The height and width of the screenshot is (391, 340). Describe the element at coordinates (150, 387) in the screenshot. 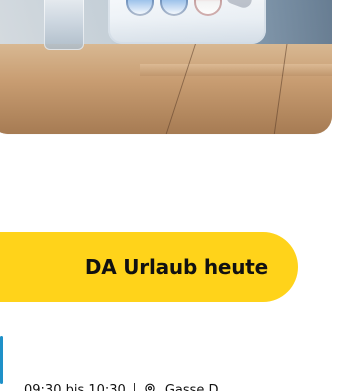

I see `map-pin-icon` at that location.